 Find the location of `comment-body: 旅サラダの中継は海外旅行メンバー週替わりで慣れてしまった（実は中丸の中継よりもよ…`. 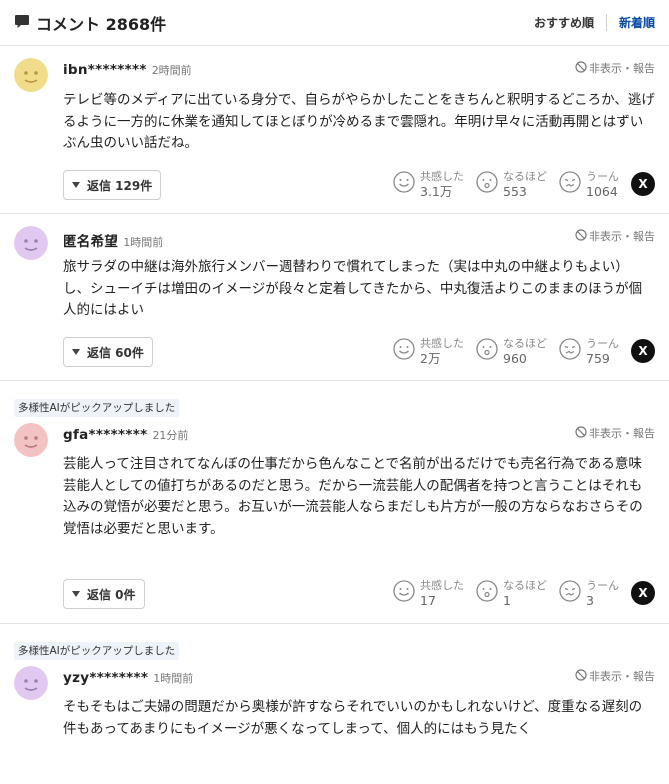

comment-body: 旅サラダの中継は海外旅行メンバー週替わりで慣れてしまった（実は中丸の中継よりもよ… is located at coordinates (353, 288).